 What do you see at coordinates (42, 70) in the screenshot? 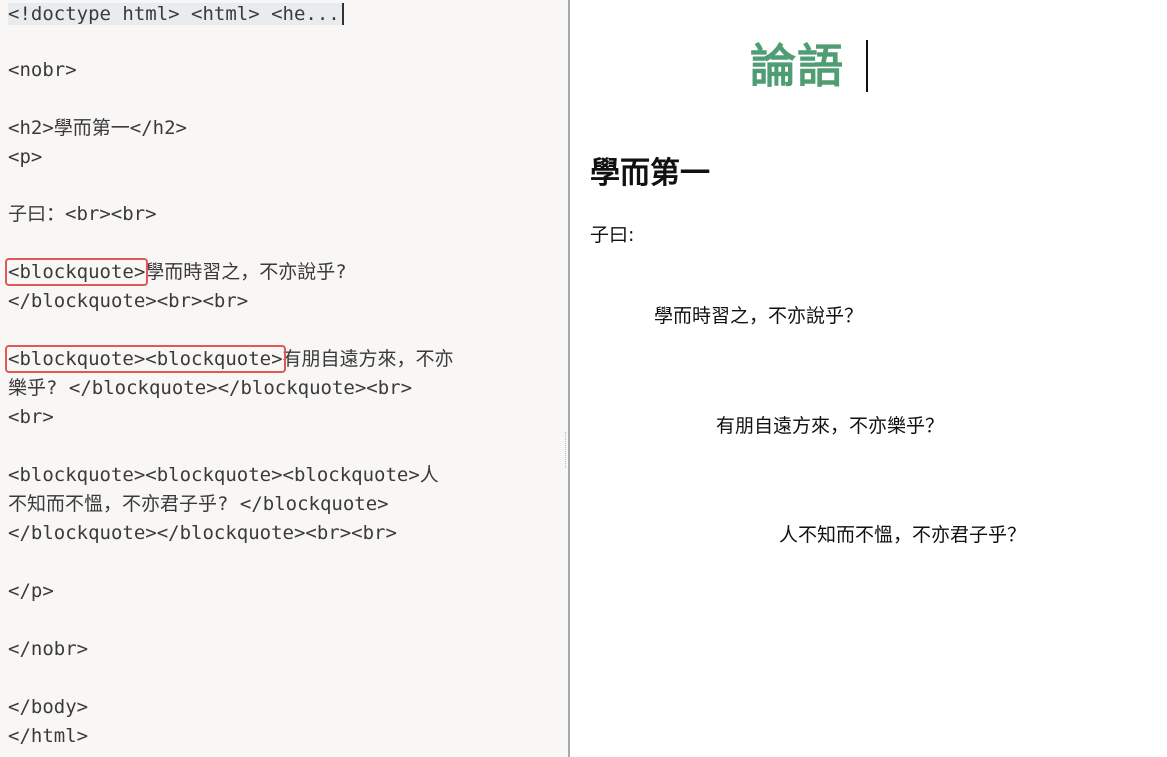
I see `code-line-nobr-open: <nobr>` at bounding box center [42, 70].